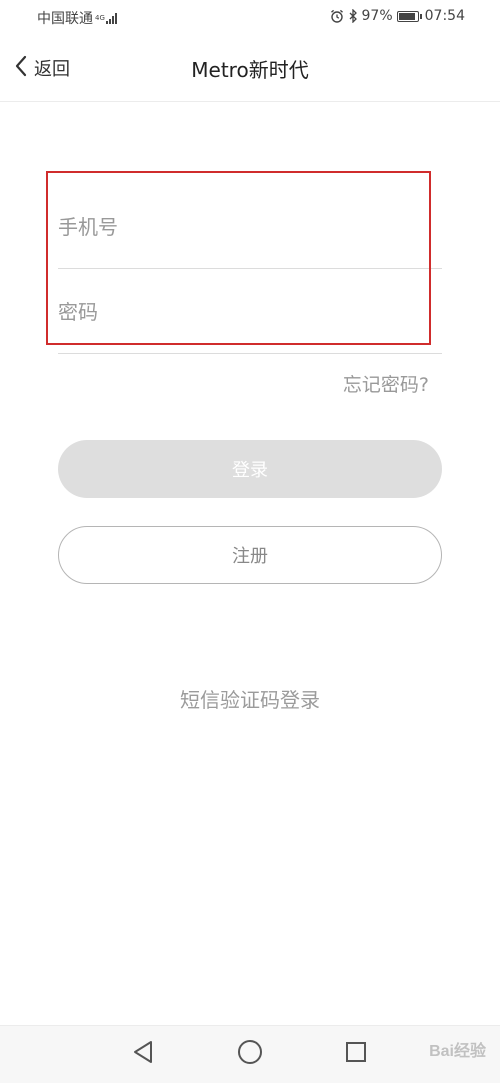  I want to click on system-recents-button, so click(356, 1054).